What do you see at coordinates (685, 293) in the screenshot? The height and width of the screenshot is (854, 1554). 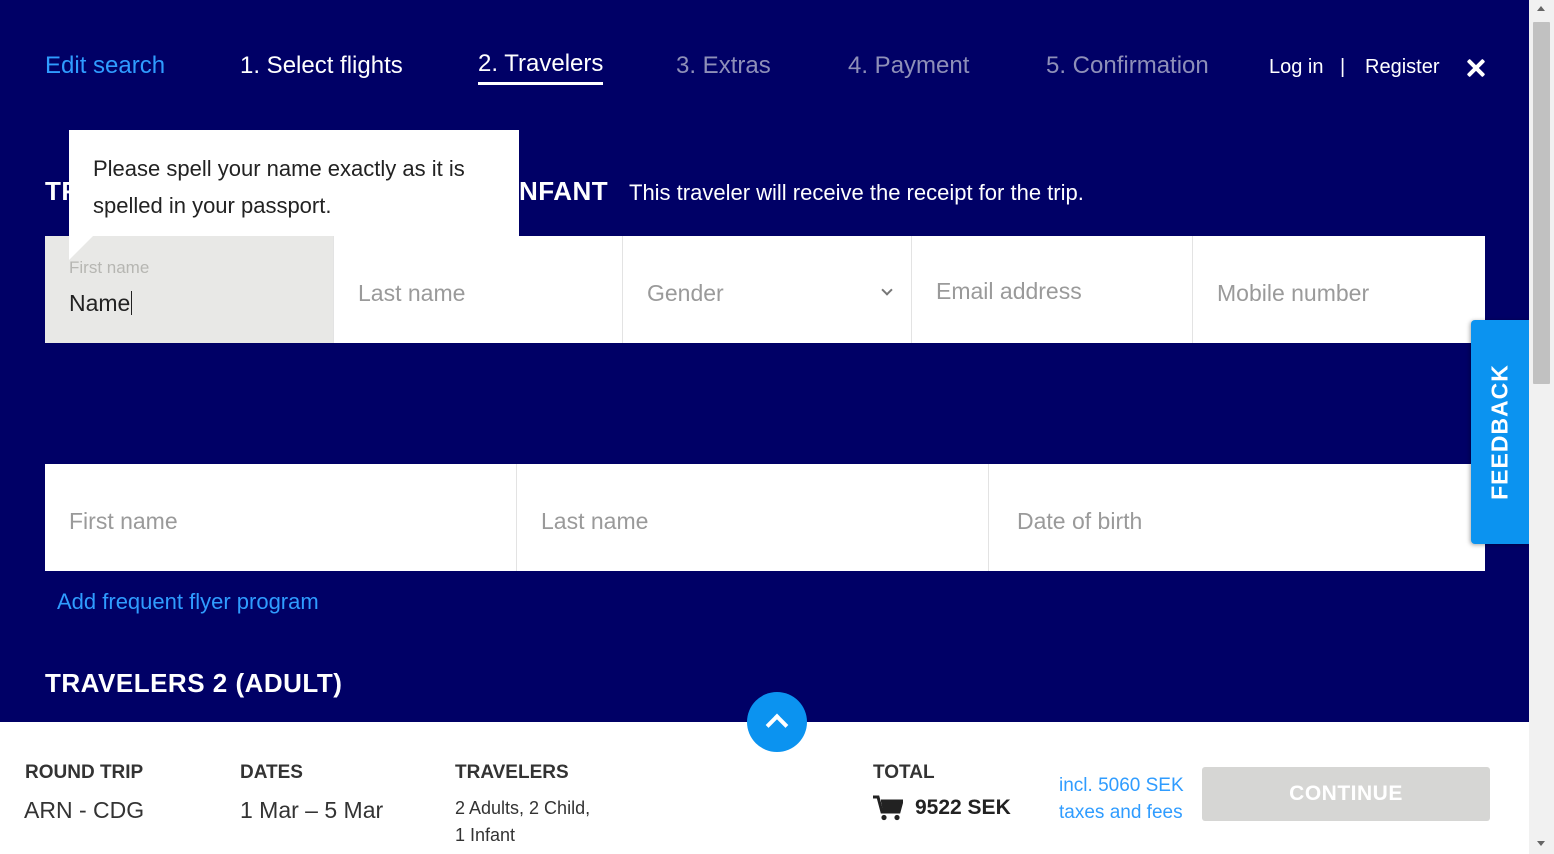 I see `gender-placeholder: Gender` at bounding box center [685, 293].